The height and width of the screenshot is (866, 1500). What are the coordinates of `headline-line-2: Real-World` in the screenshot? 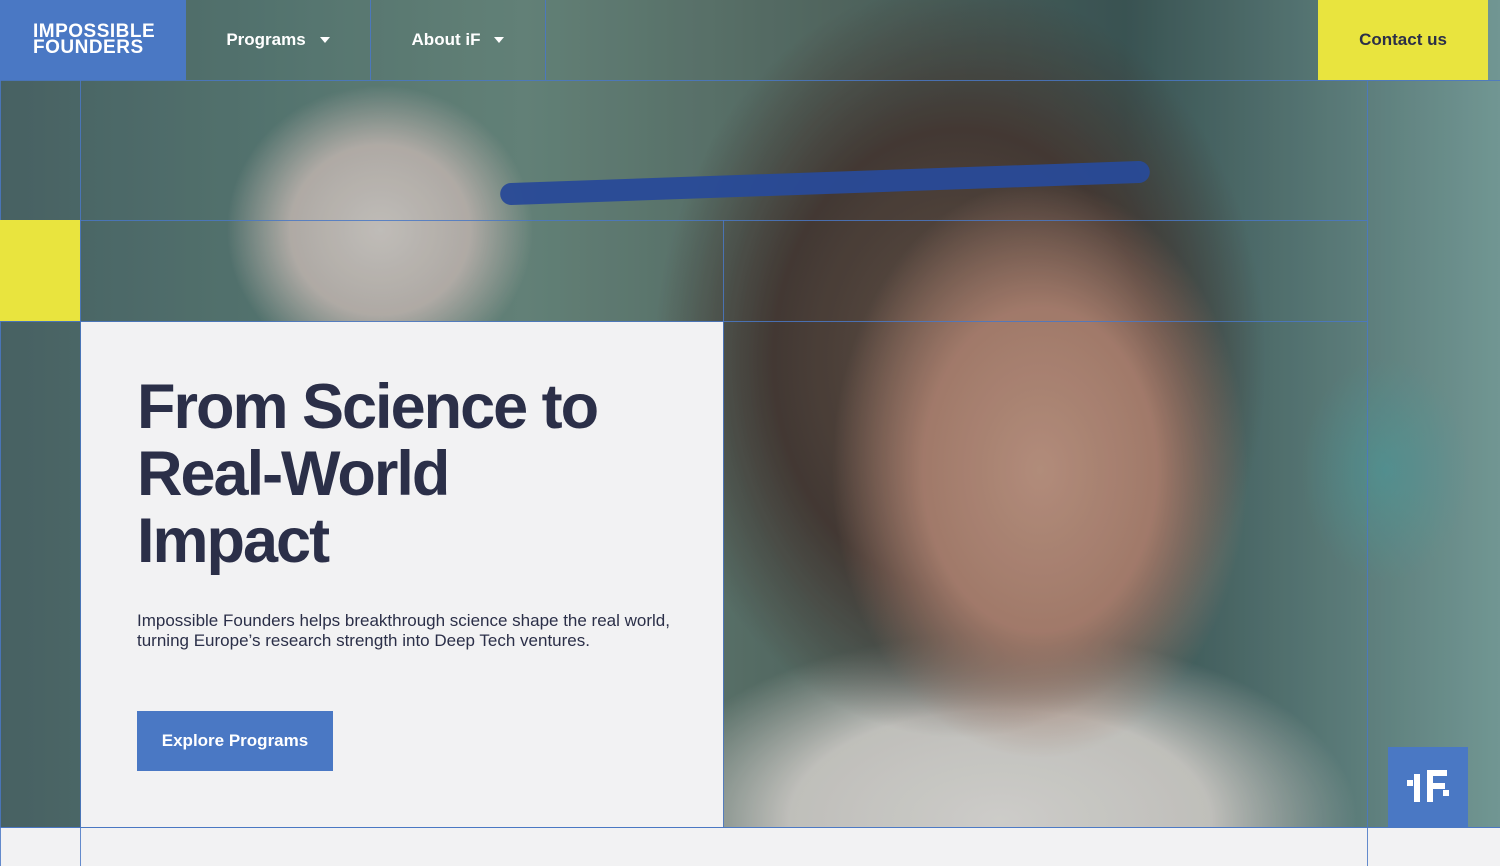 It's located at (293, 474).